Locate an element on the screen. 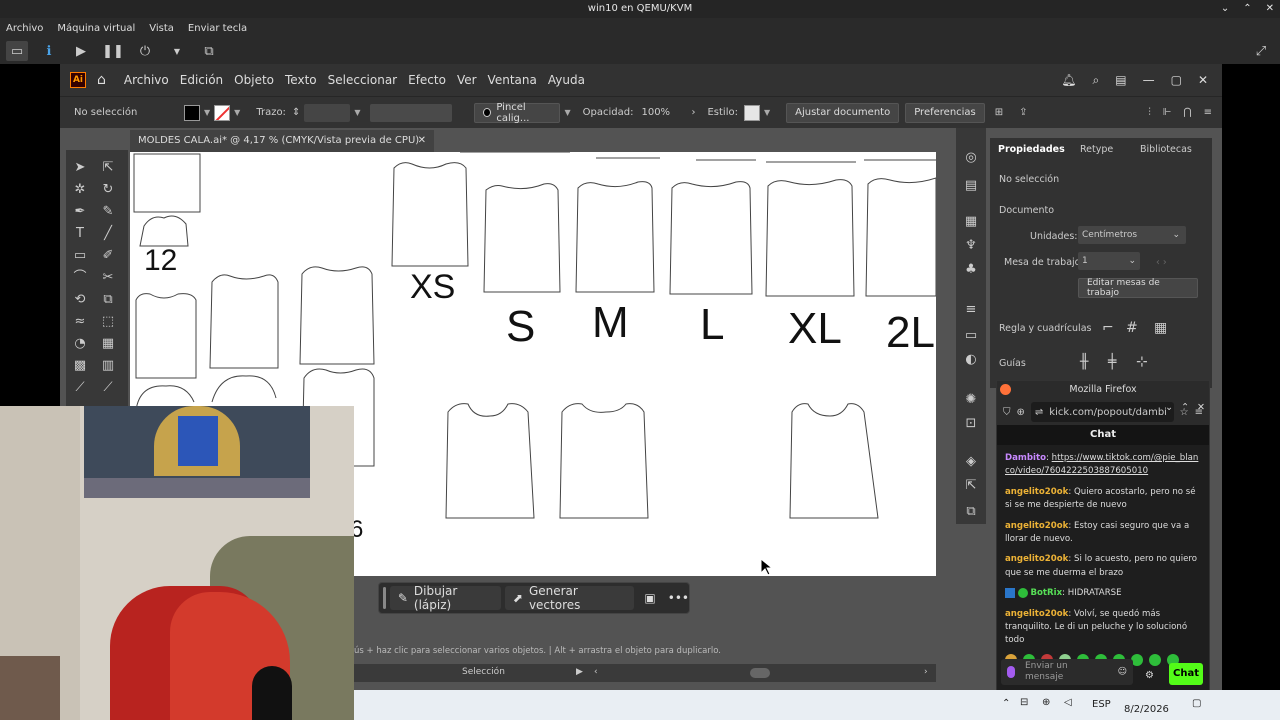 The width and height of the screenshot is (1280, 720). light-icon: ✺ is located at coordinates (971, 400).